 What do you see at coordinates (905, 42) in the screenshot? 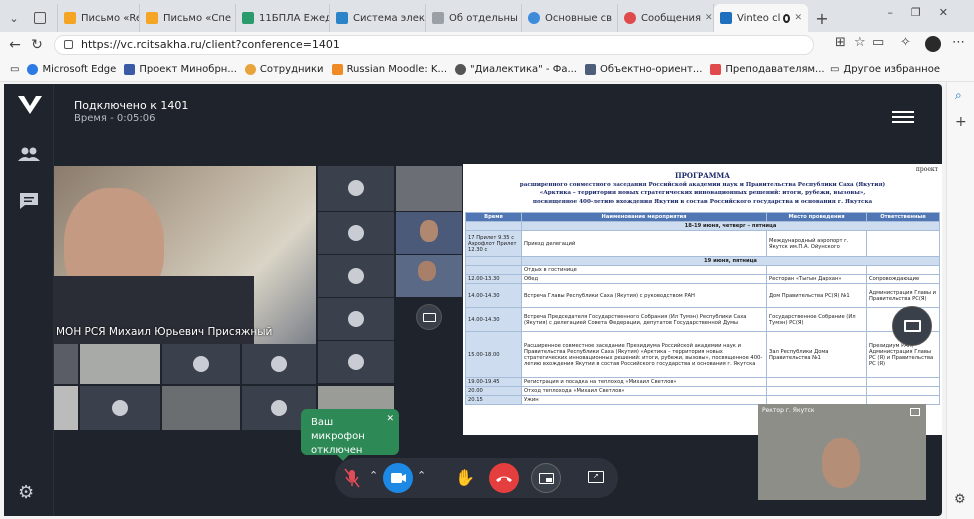
I see `extensions-icon: ✧` at bounding box center [905, 42].